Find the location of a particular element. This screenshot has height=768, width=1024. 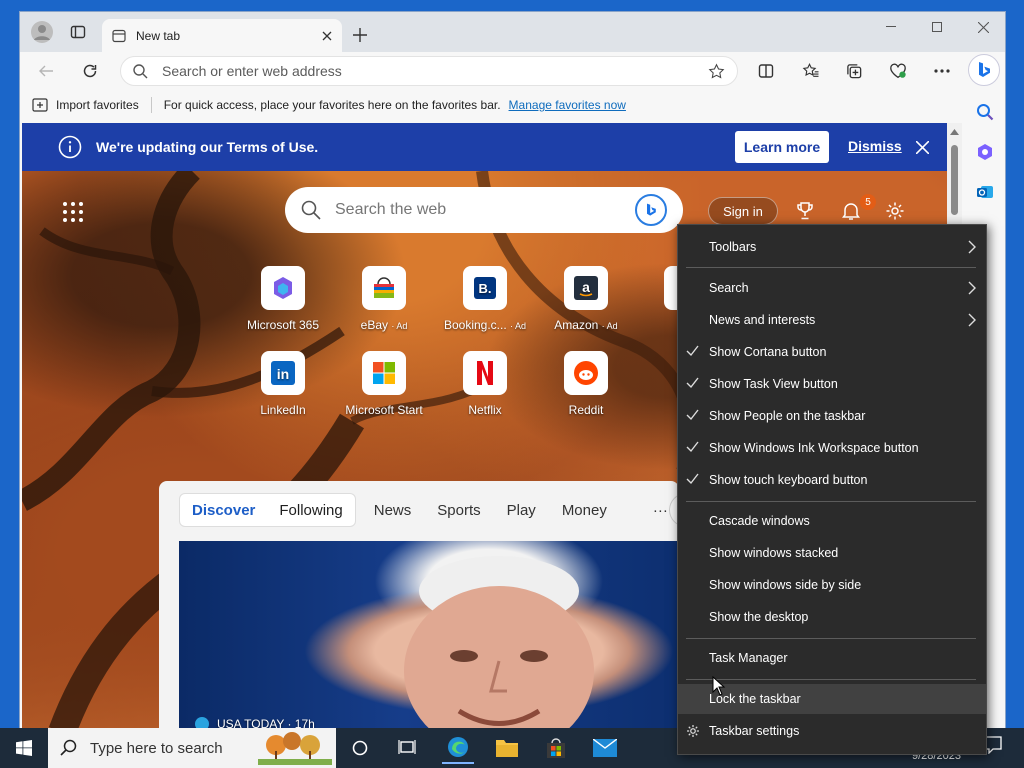

browser-essentials-button is located at coordinates (898, 71).